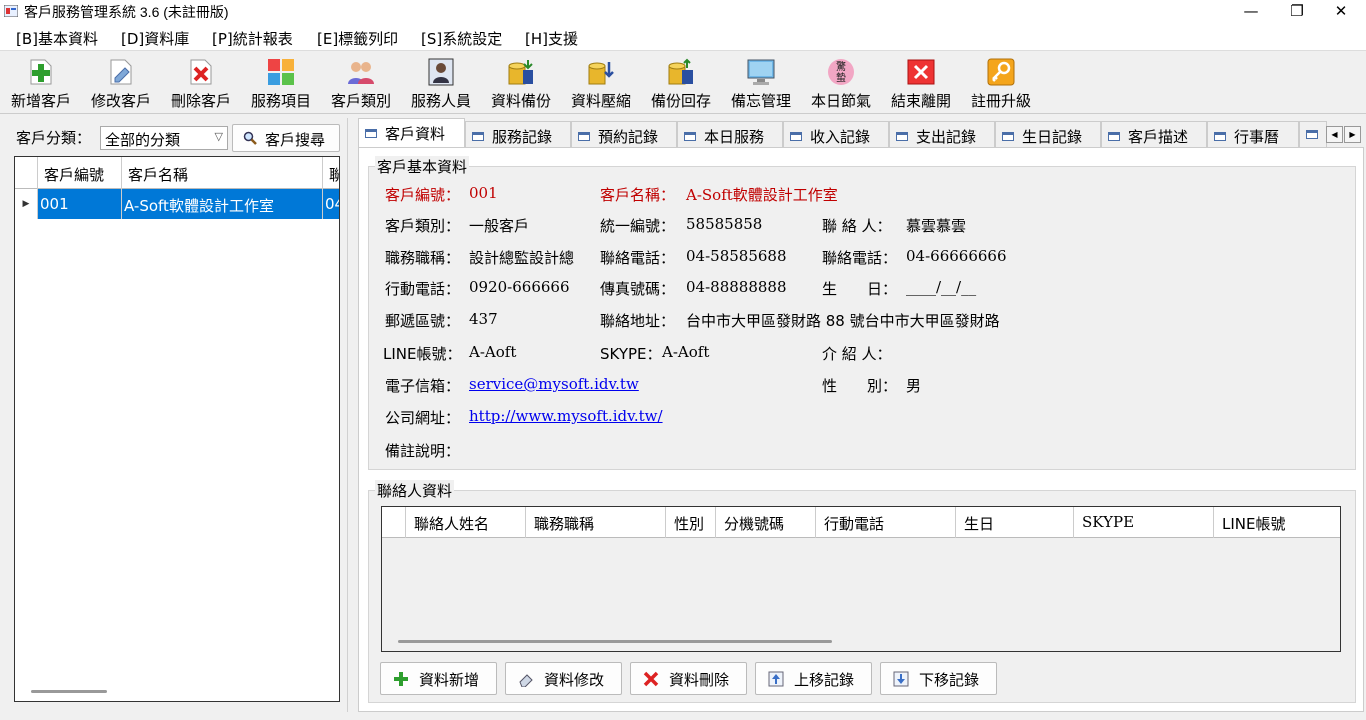 Image resolution: width=1366 pixels, height=720 pixels. Describe the element at coordinates (331, 173) in the screenshot. I see `column-header-contact: 聯` at that location.